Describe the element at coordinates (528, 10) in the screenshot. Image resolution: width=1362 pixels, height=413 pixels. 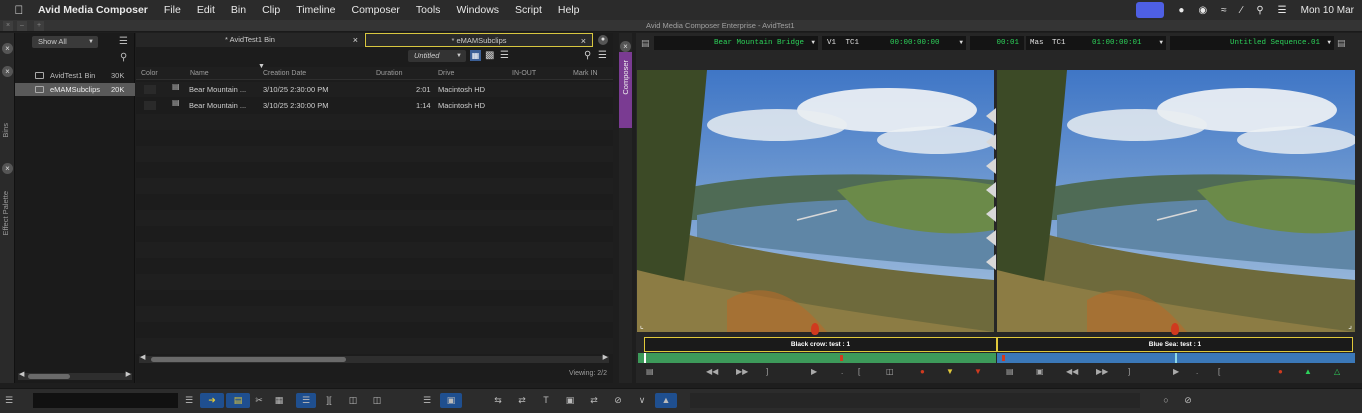
I see `menu-script: Script` at that location.